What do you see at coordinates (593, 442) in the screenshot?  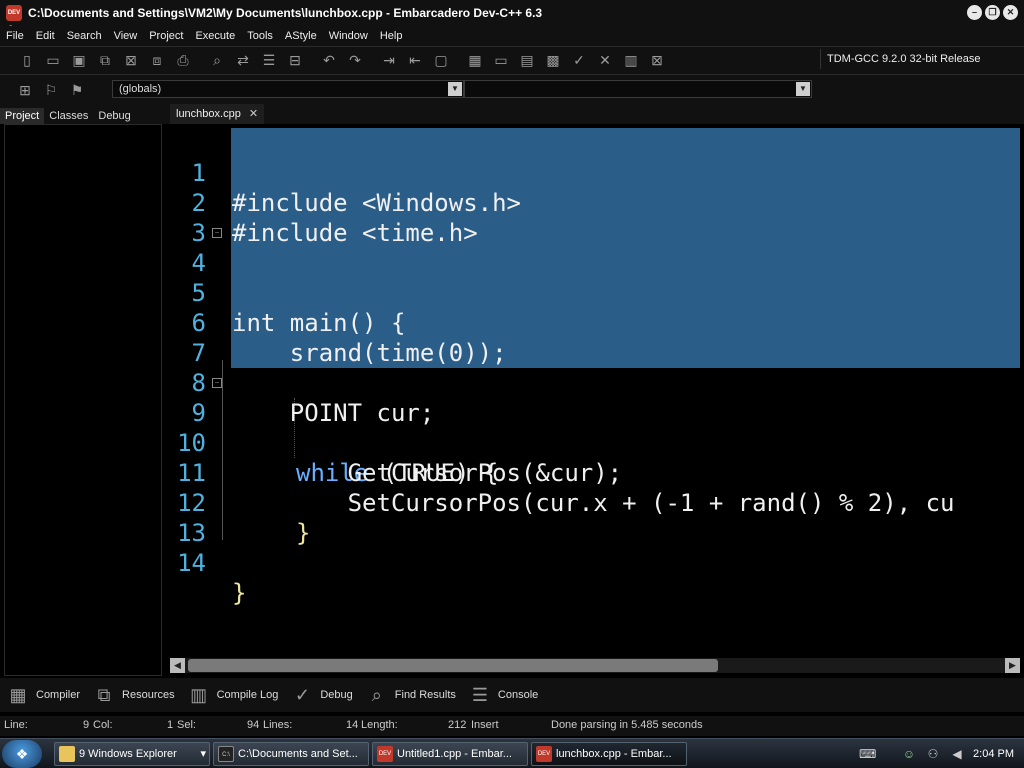 I see `code-line: 10 GetCursorPos(&cur);` at bounding box center [593, 442].